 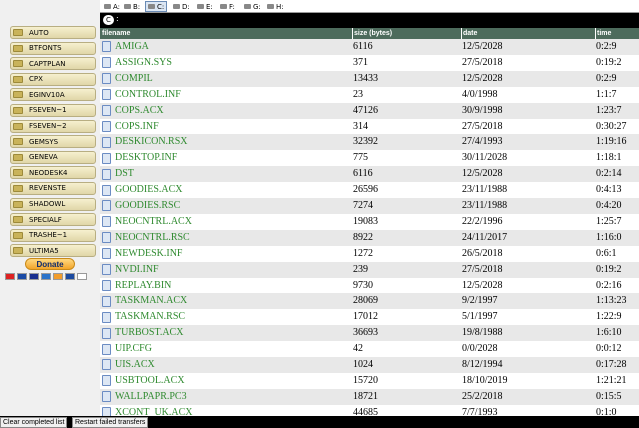 I want to click on folder-button: GENEVA, so click(x=53, y=157).